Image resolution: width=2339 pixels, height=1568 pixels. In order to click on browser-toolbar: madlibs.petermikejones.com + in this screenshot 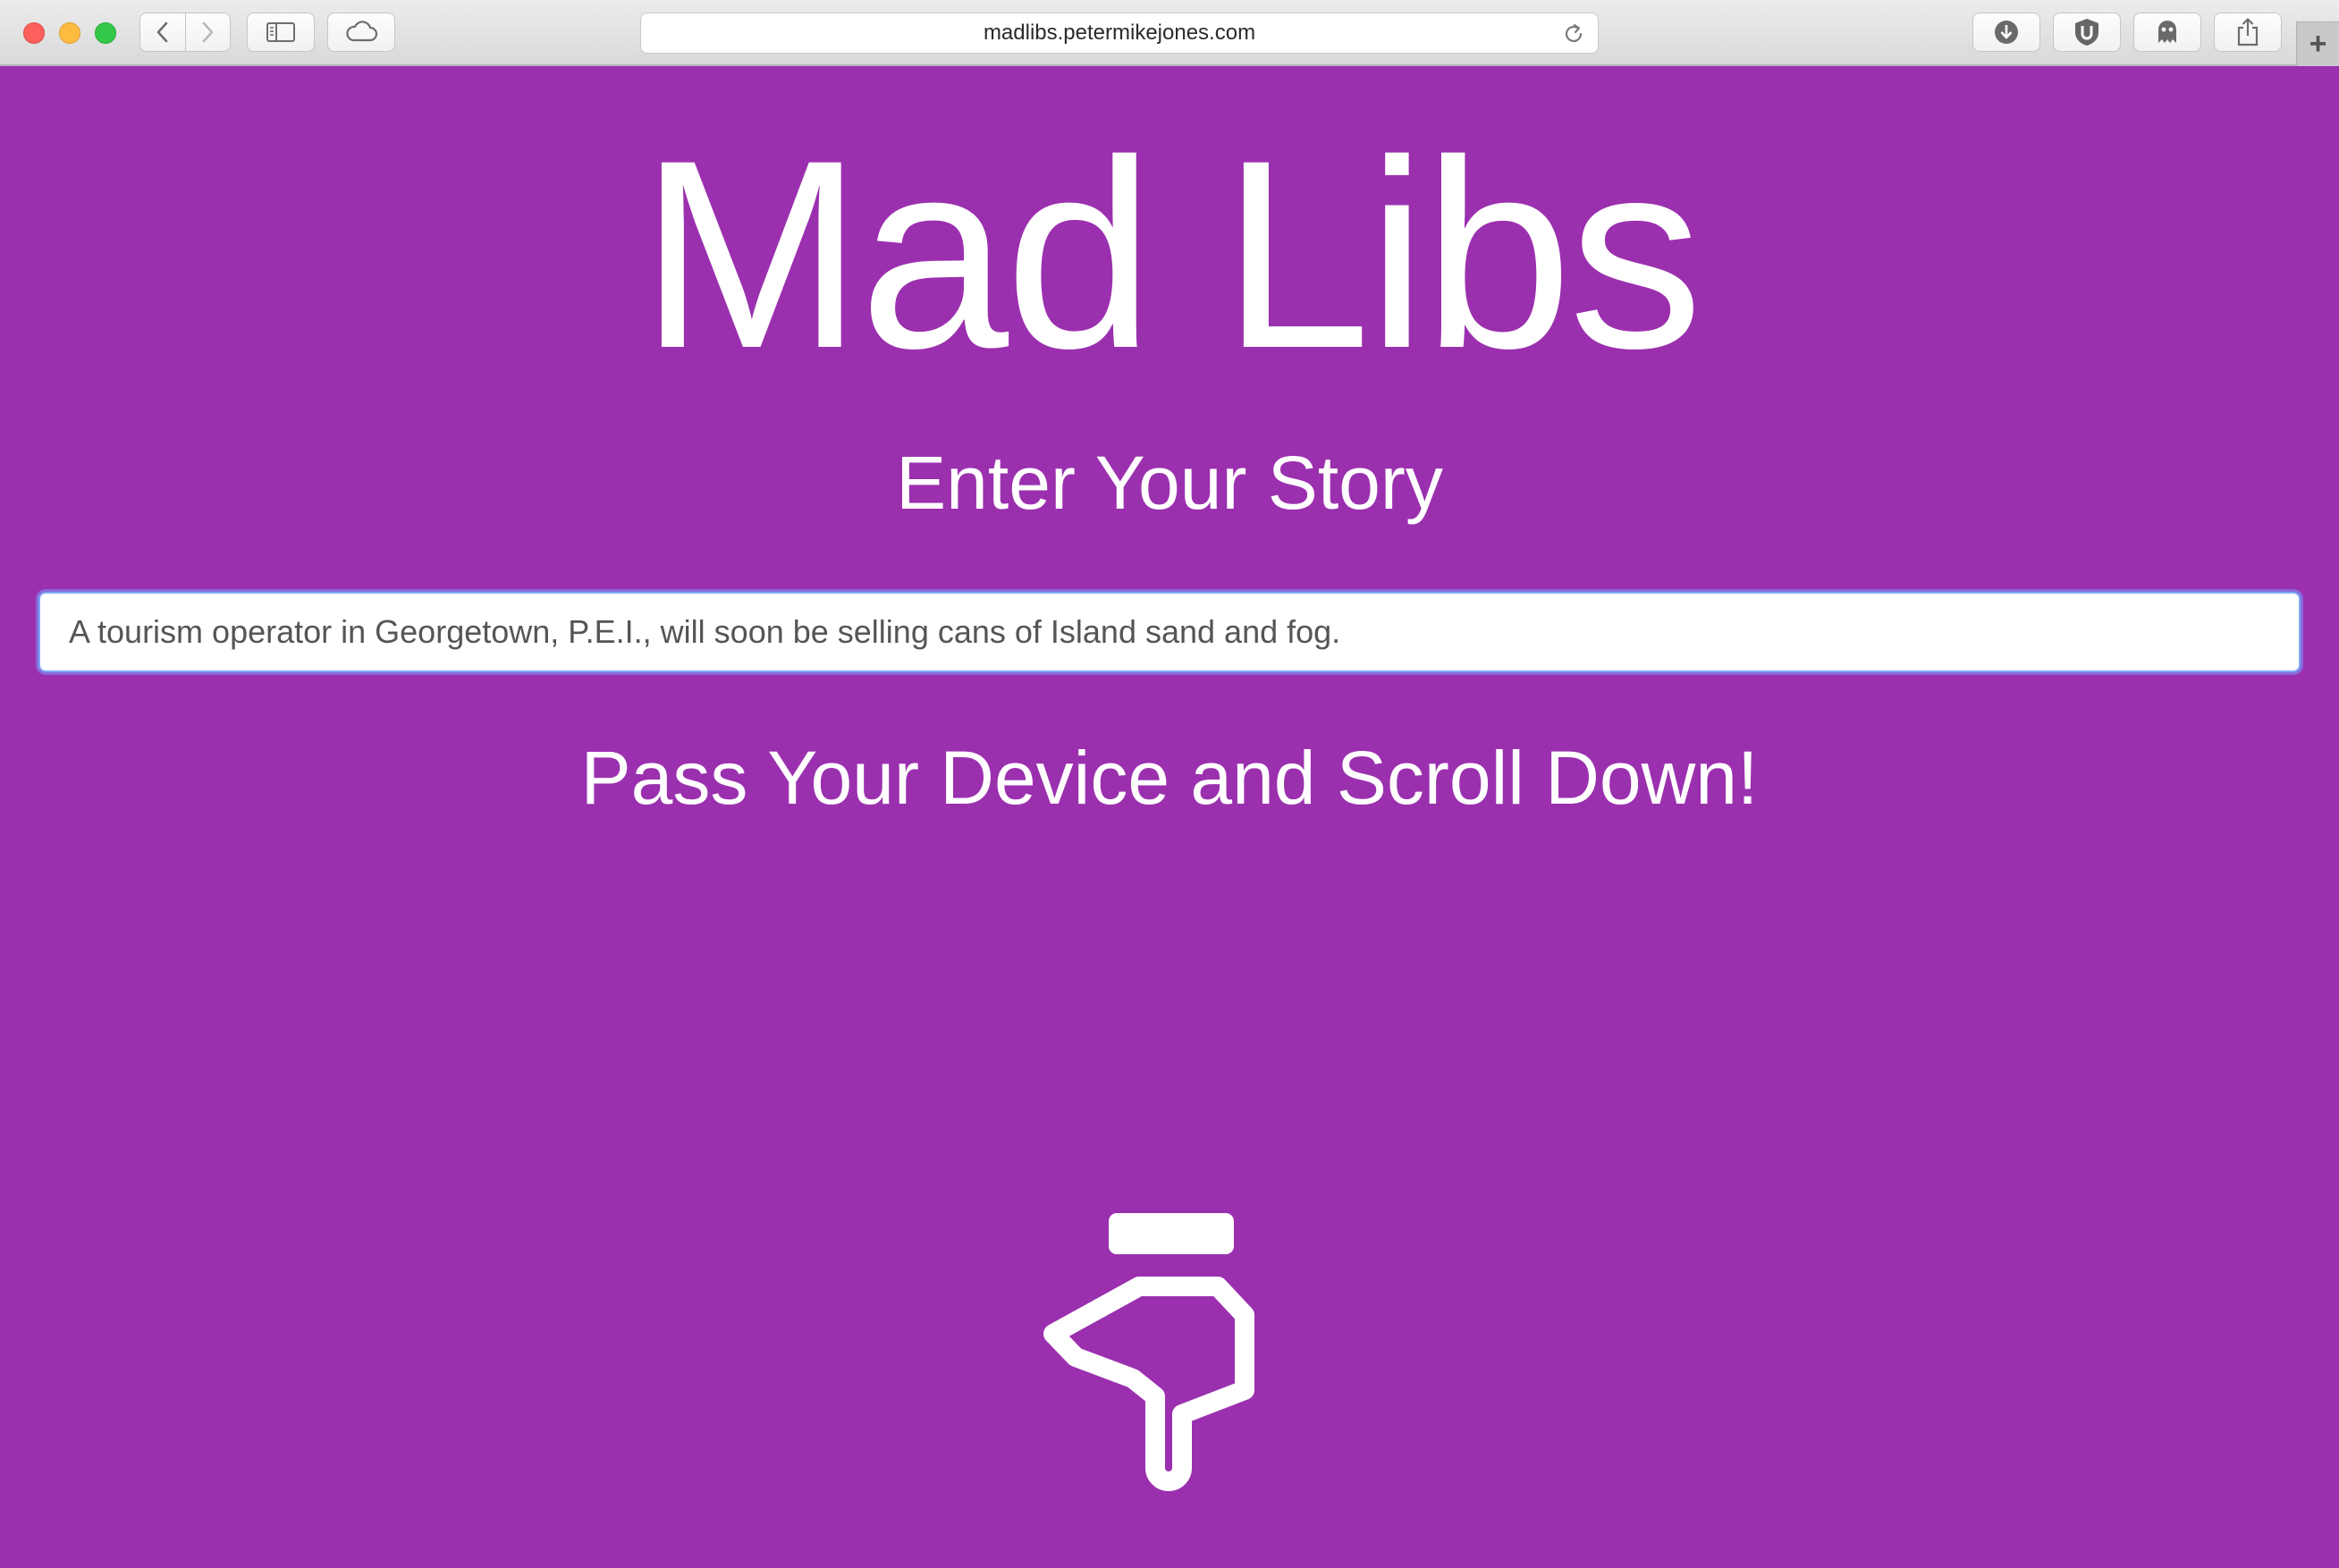, I will do `click(1169, 33)`.